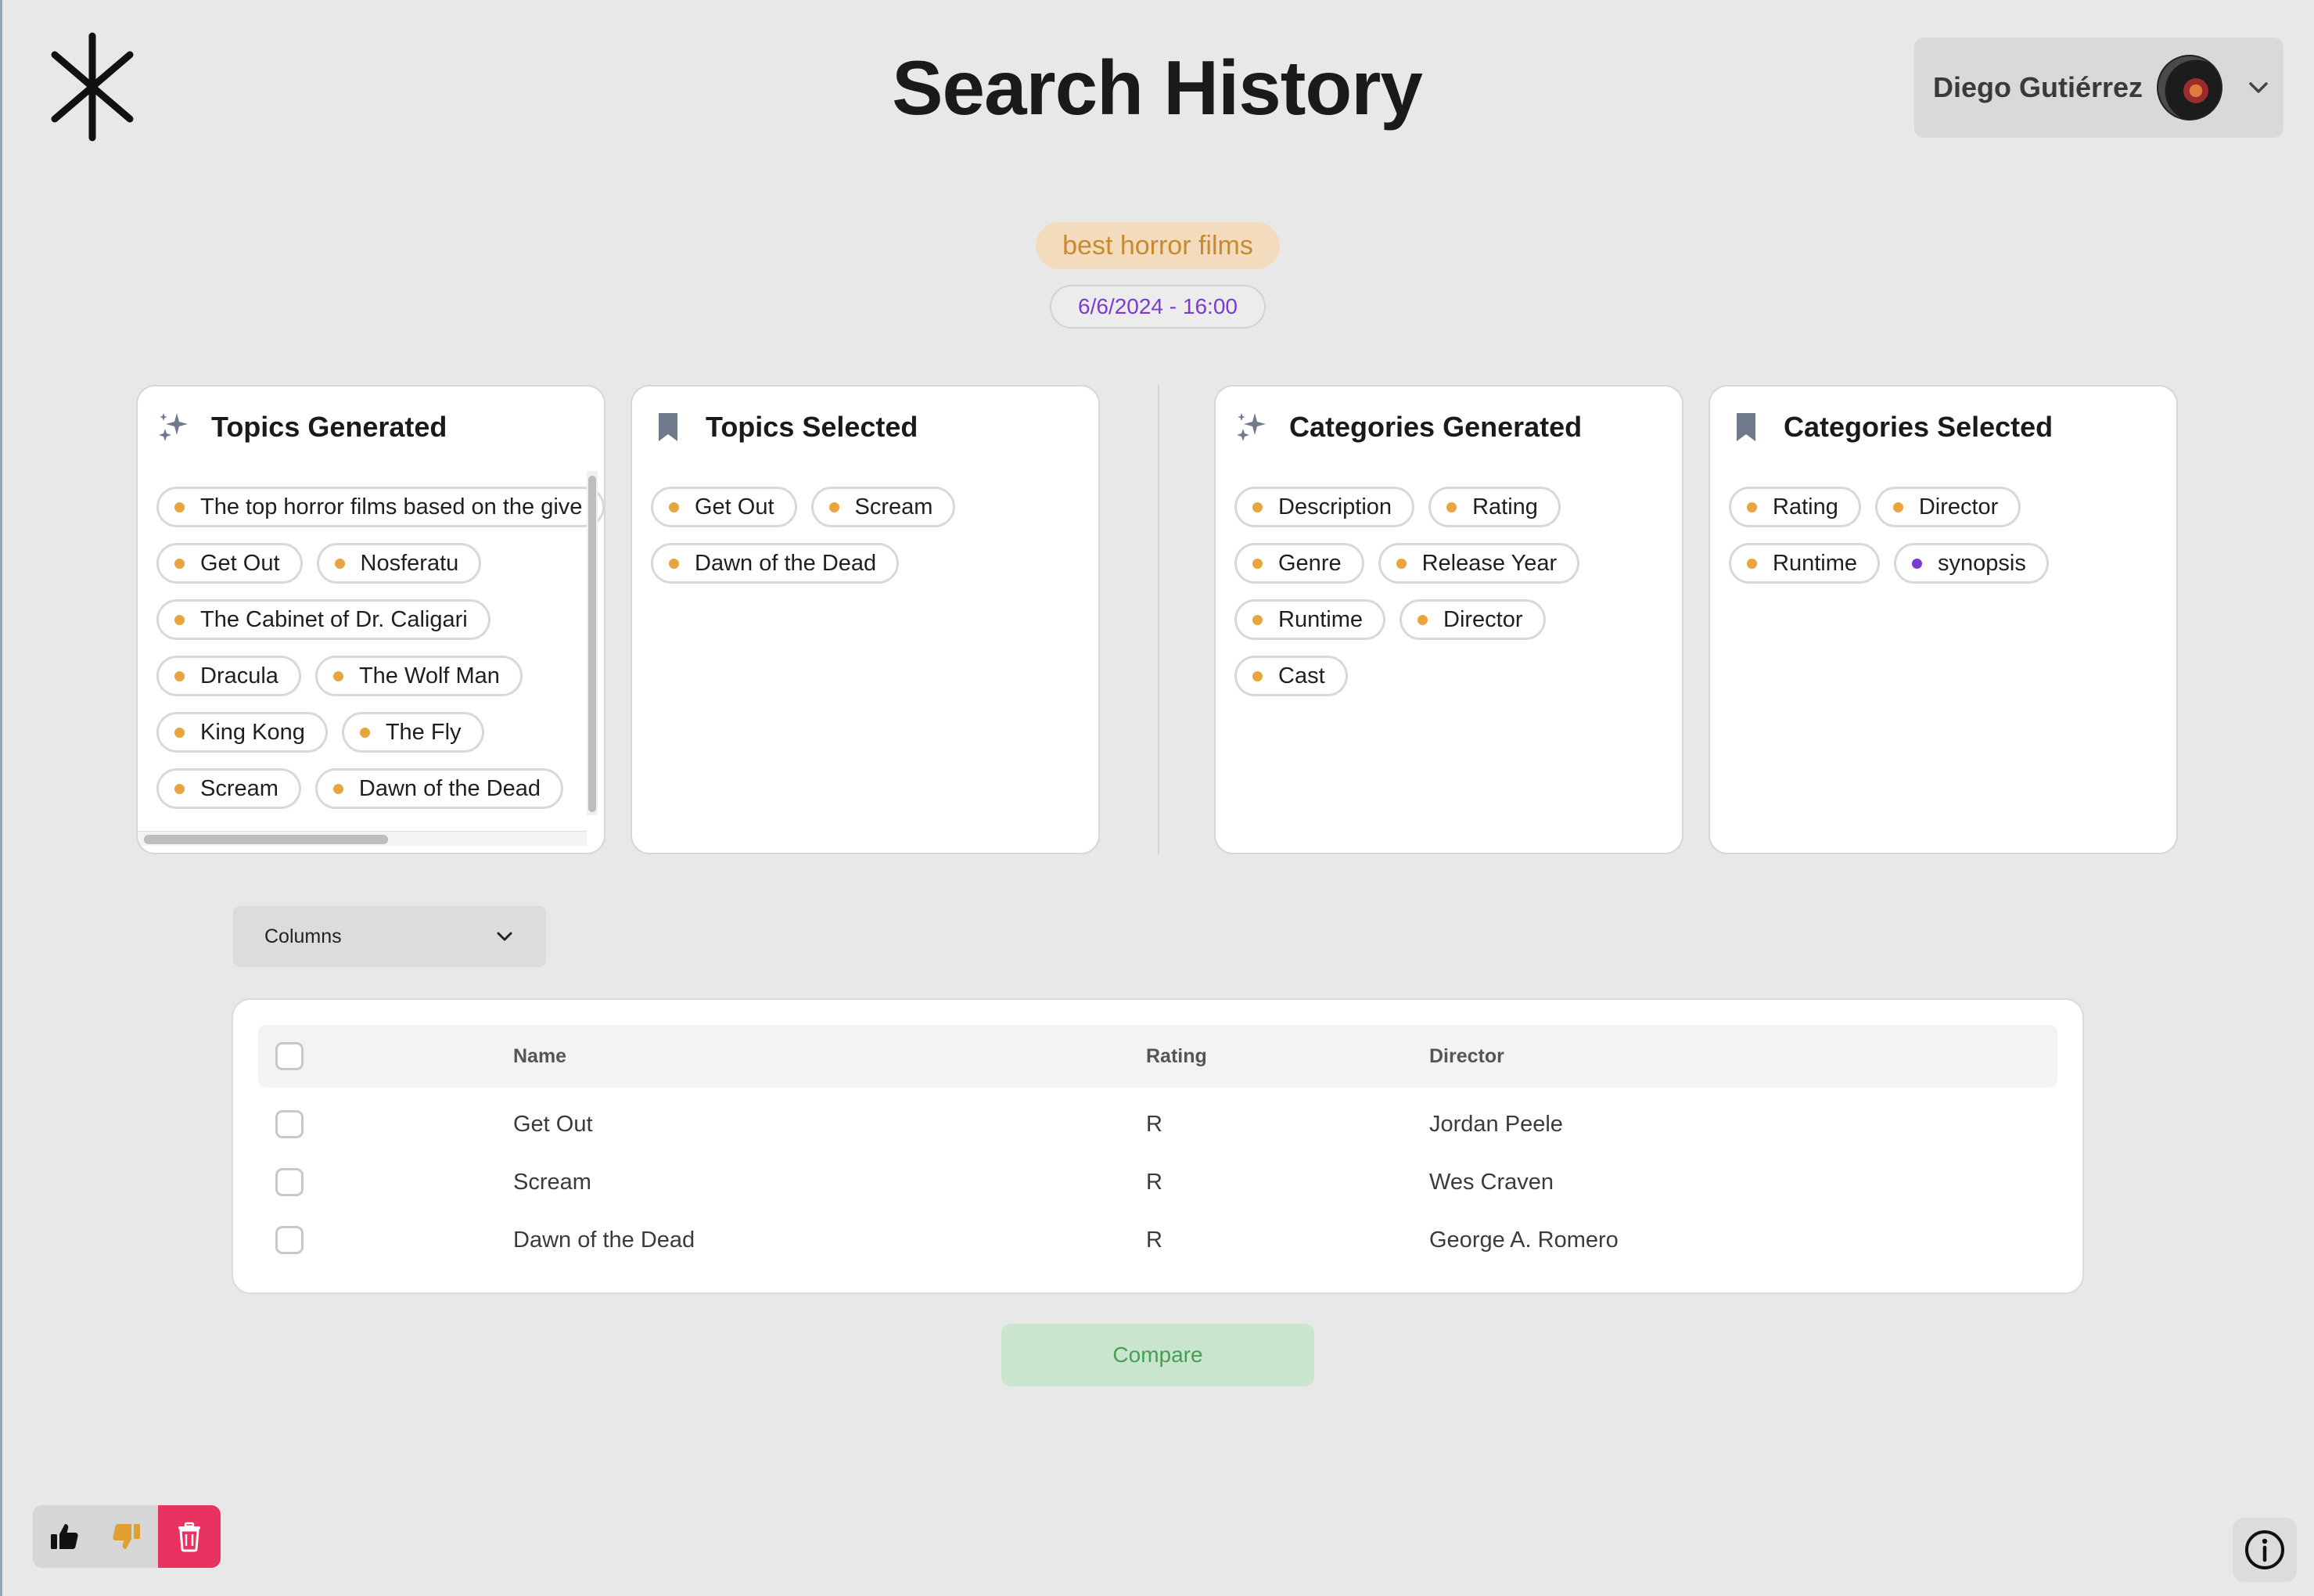 The height and width of the screenshot is (1596, 2314). I want to click on cell-director: Jordan Peele, so click(1496, 1124).